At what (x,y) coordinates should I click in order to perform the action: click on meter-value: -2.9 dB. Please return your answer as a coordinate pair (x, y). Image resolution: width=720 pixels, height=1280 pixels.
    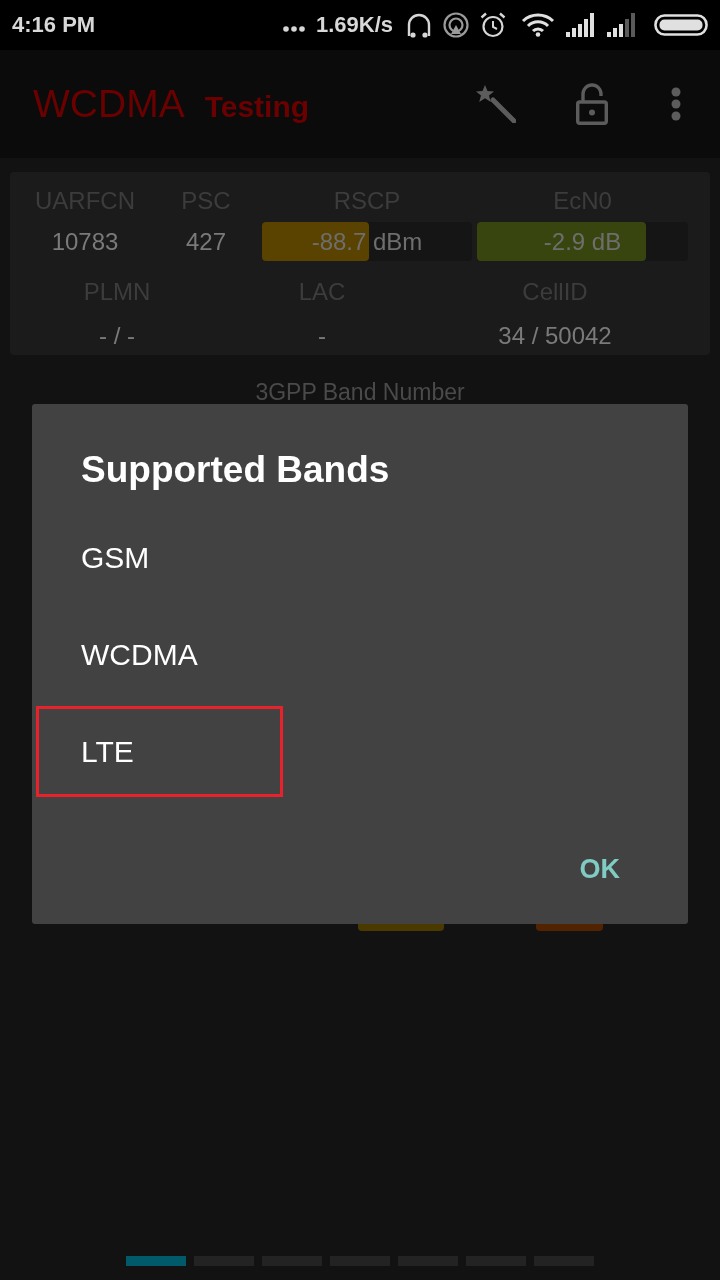
    Looking at the image, I should click on (582, 241).